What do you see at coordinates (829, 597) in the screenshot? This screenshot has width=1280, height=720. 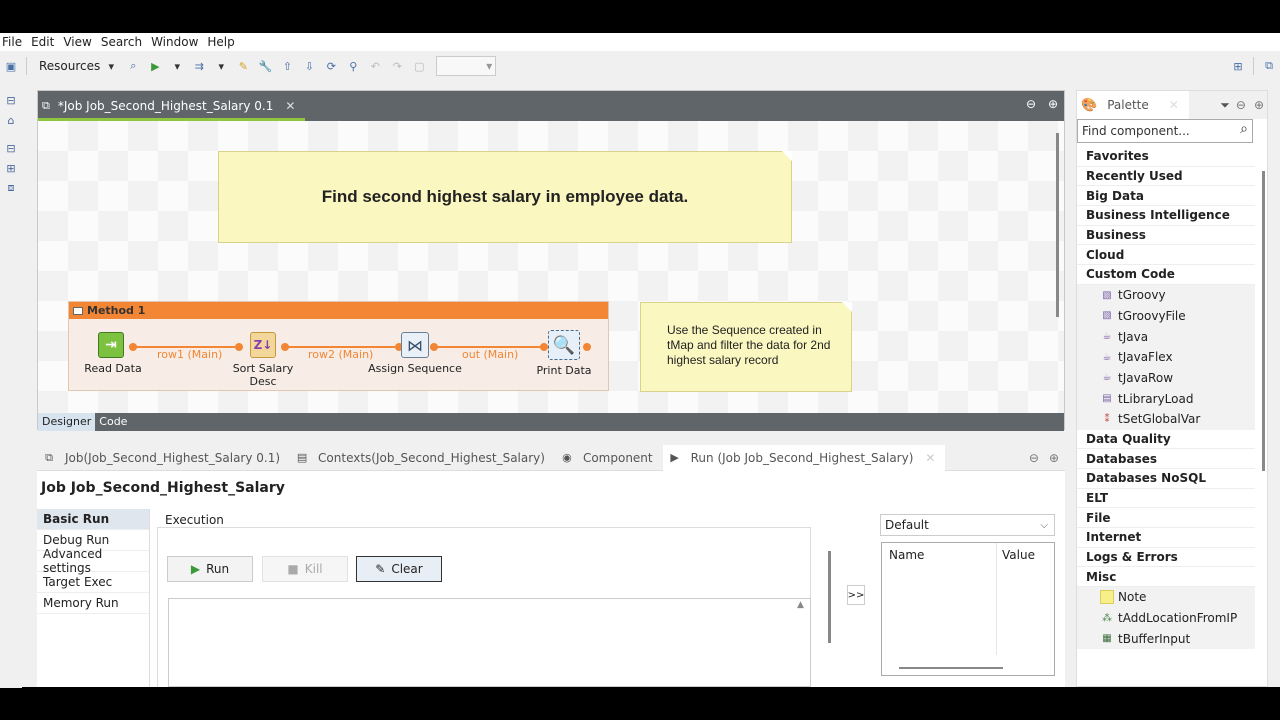 I see `console-scrollbar` at bounding box center [829, 597].